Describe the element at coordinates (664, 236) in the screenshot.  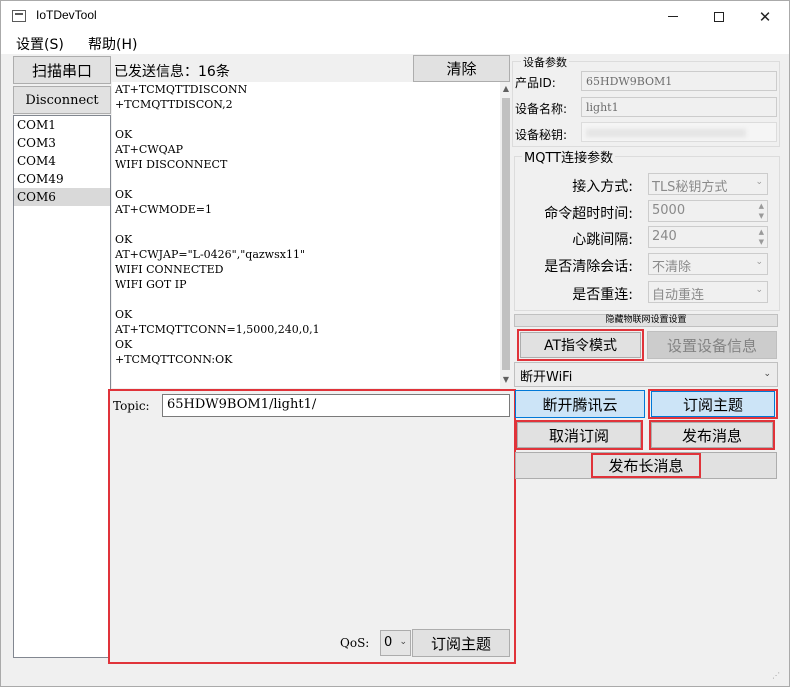
I see `heartbeat-value: 240` at that location.